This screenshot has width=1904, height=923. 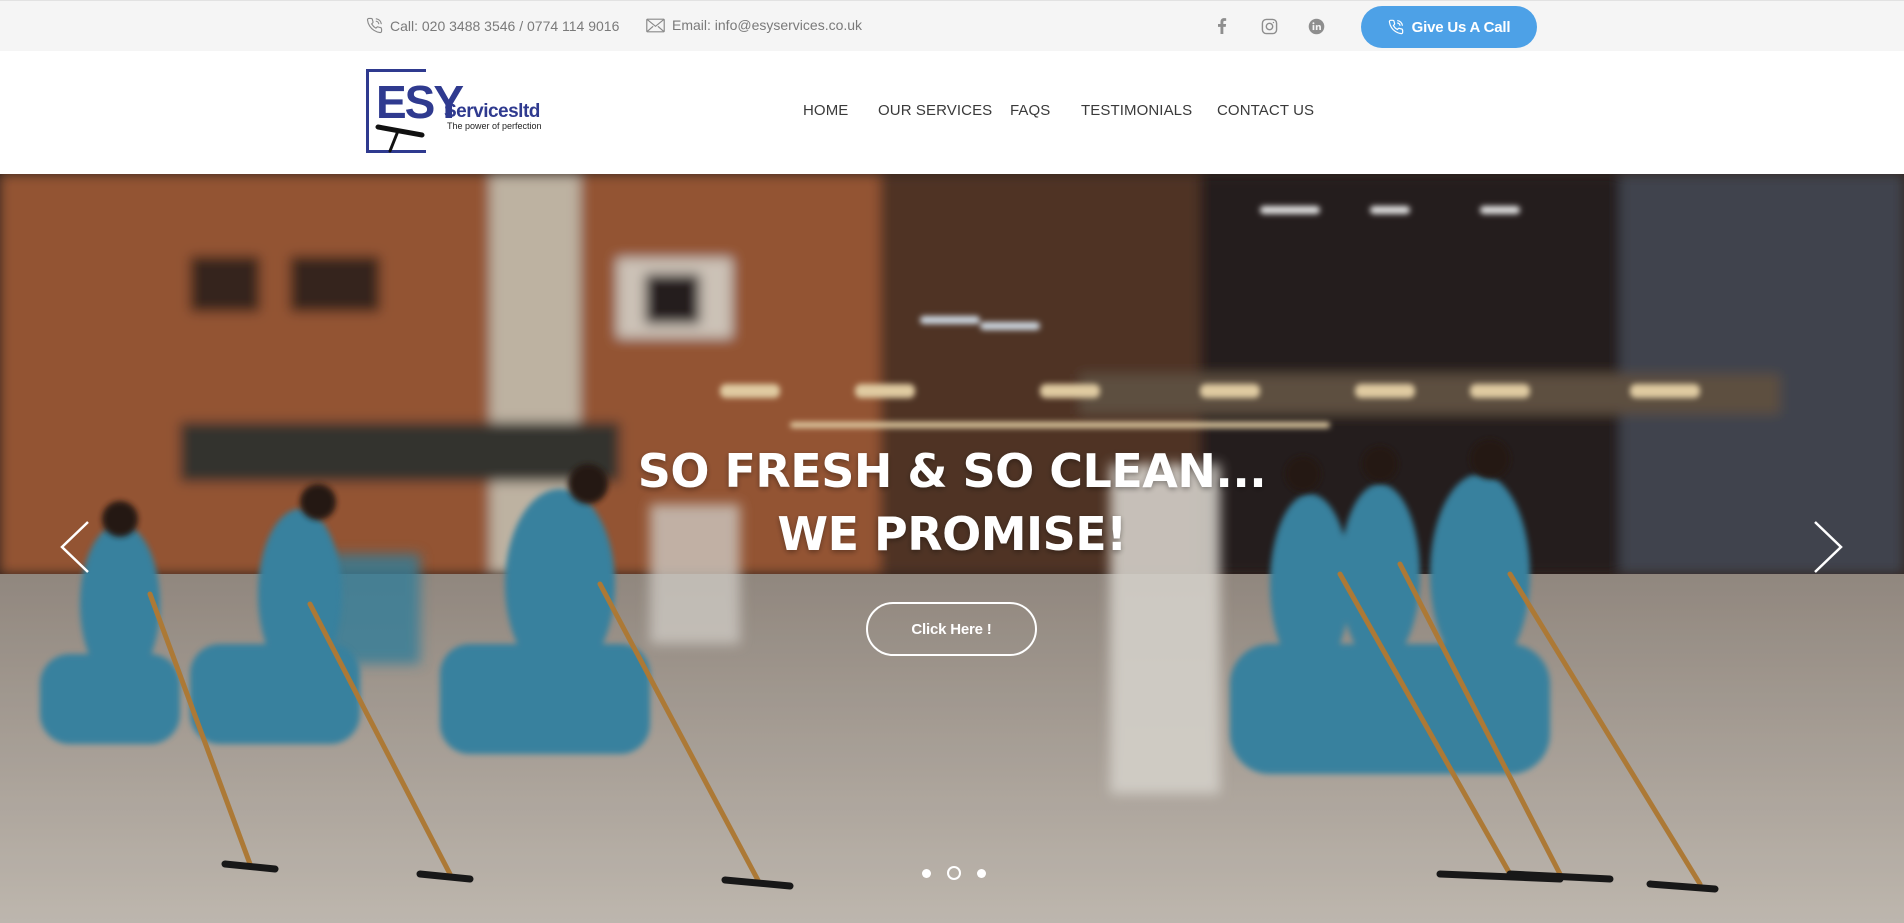 What do you see at coordinates (954, 873) in the screenshot?
I see `slider-dot-active` at bounding box center [954, 873].